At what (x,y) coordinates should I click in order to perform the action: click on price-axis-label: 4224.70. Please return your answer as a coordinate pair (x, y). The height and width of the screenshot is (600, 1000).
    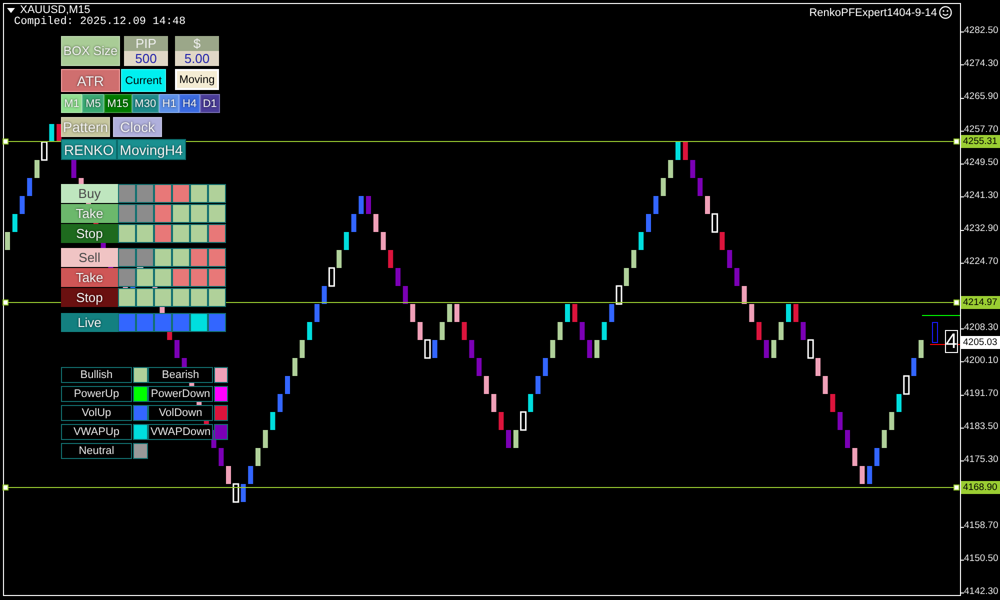
    Looking at the image, I should click on (981, 262).